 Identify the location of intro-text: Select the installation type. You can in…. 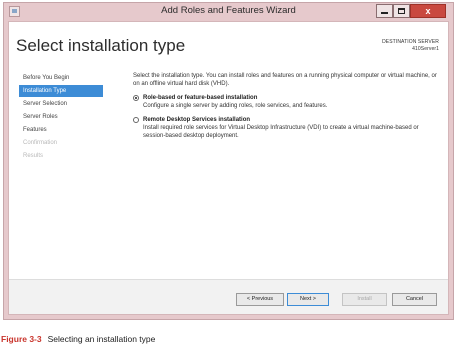
(285, 80).